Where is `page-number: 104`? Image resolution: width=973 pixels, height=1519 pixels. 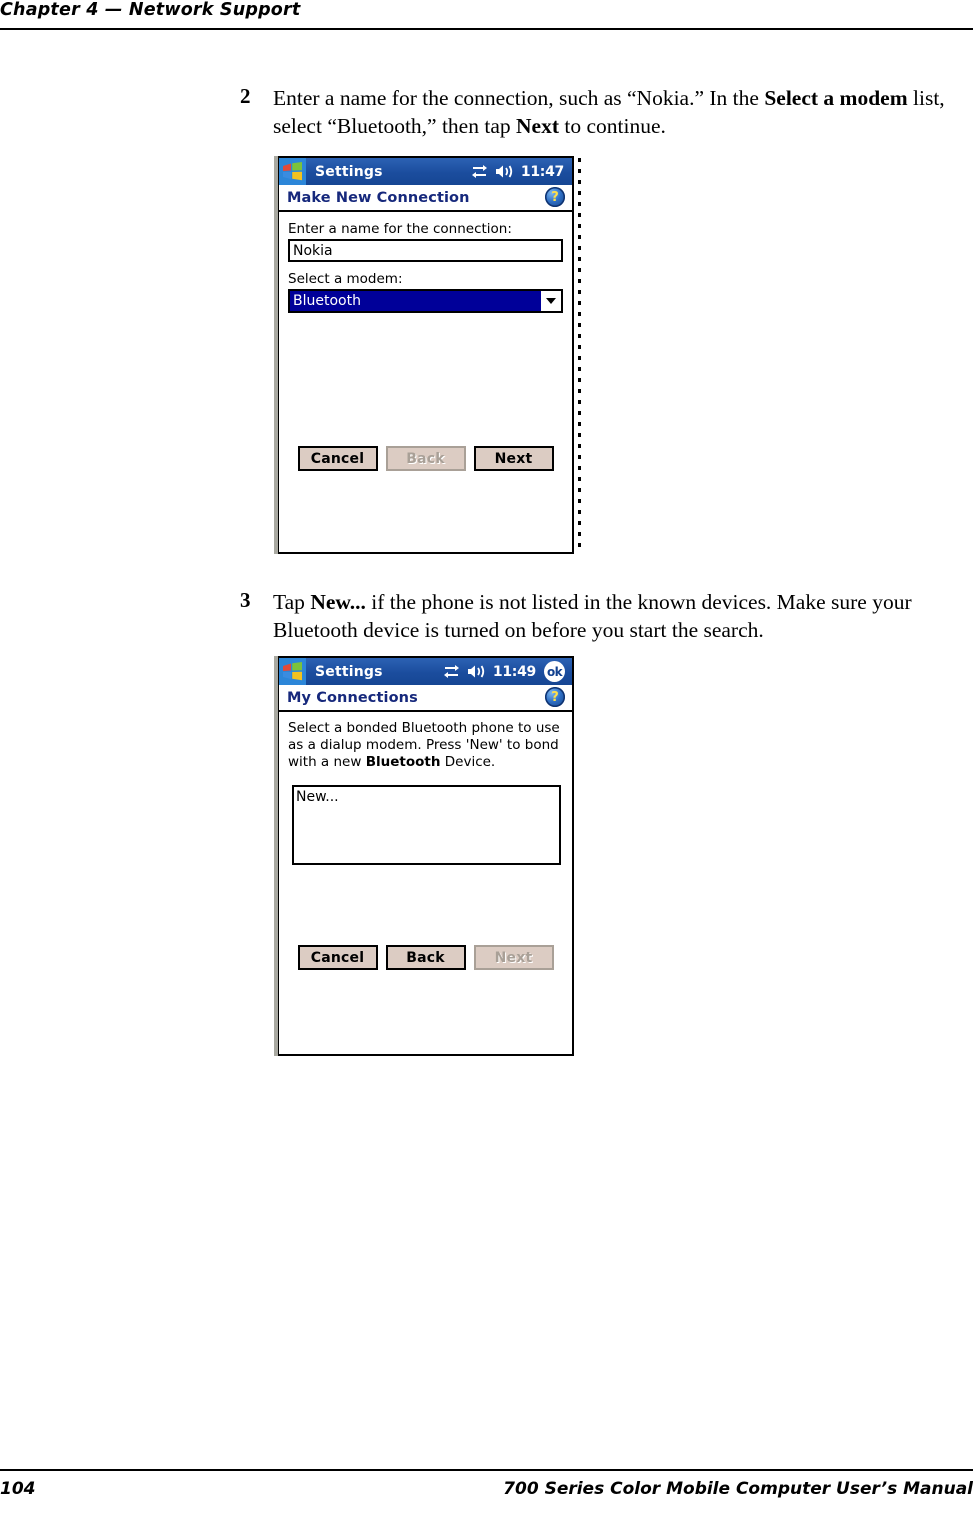 page-number: 104 is located at coordinates (18, 1489).